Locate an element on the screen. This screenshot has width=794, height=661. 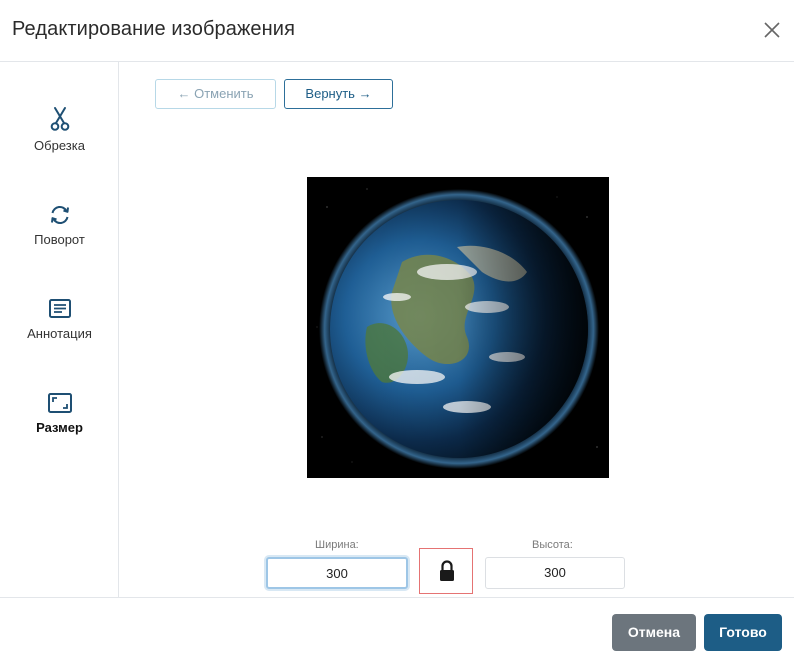
cancel-button: Отмена is located at coordinates (654, 632).